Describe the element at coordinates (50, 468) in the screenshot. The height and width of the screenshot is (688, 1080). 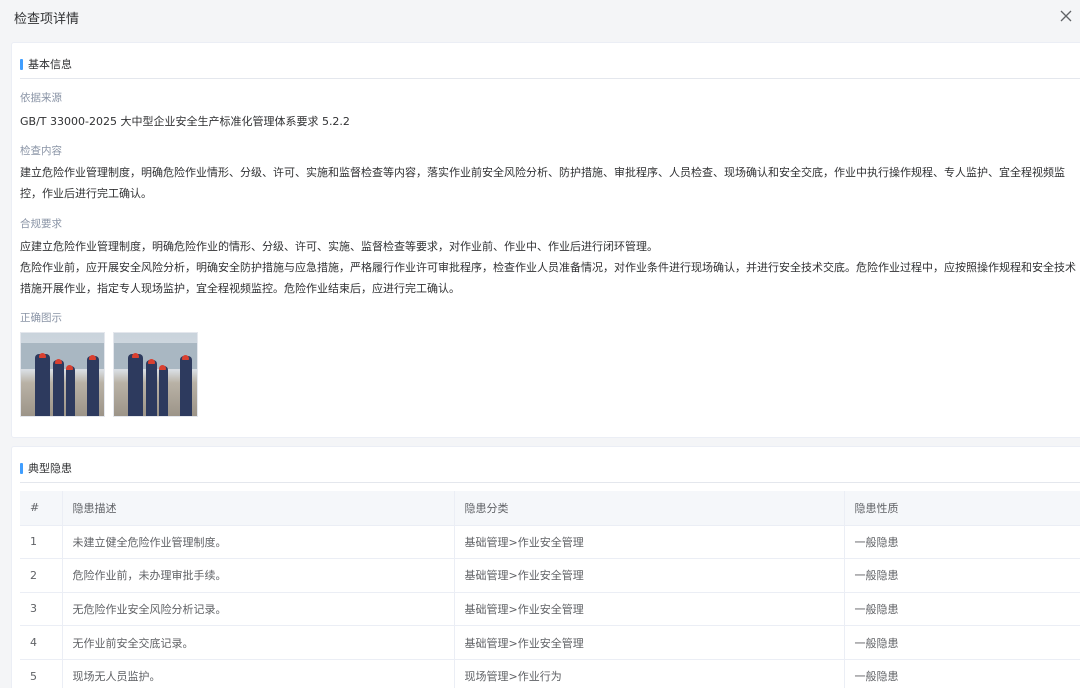
I see `hazards-title-text: 典型隐患` at that location.